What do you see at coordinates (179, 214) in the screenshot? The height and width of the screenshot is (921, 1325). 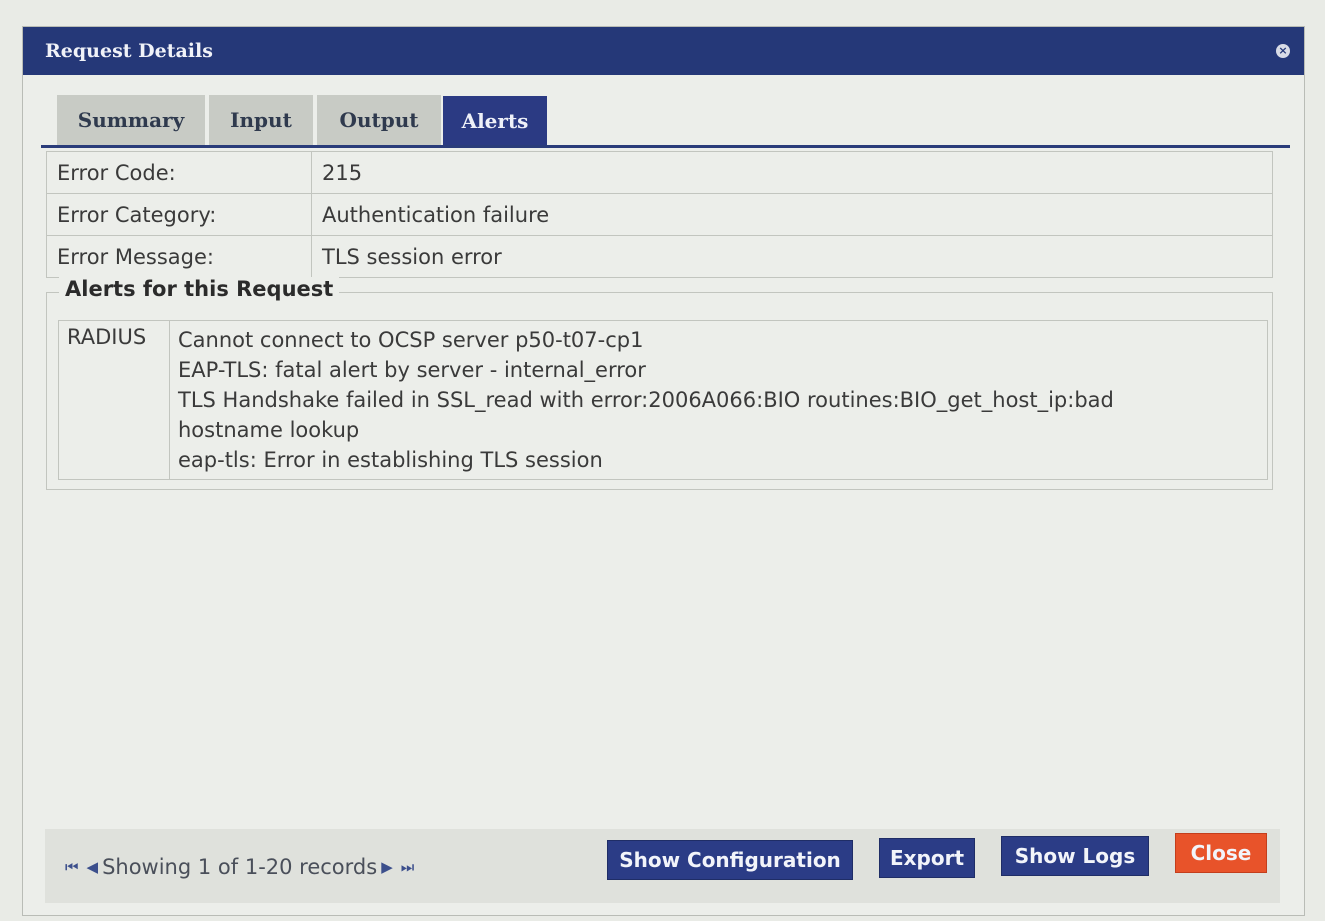 I see `error-category-label: Error Category:` at bounding box center [179, 214].